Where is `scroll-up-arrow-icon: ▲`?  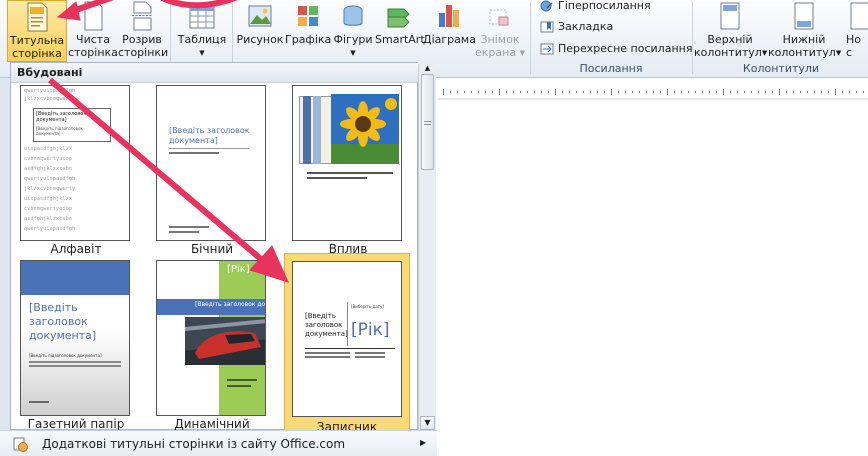
scroll-up-arrow-icon: ▲ is located at coordinates (427, 69).